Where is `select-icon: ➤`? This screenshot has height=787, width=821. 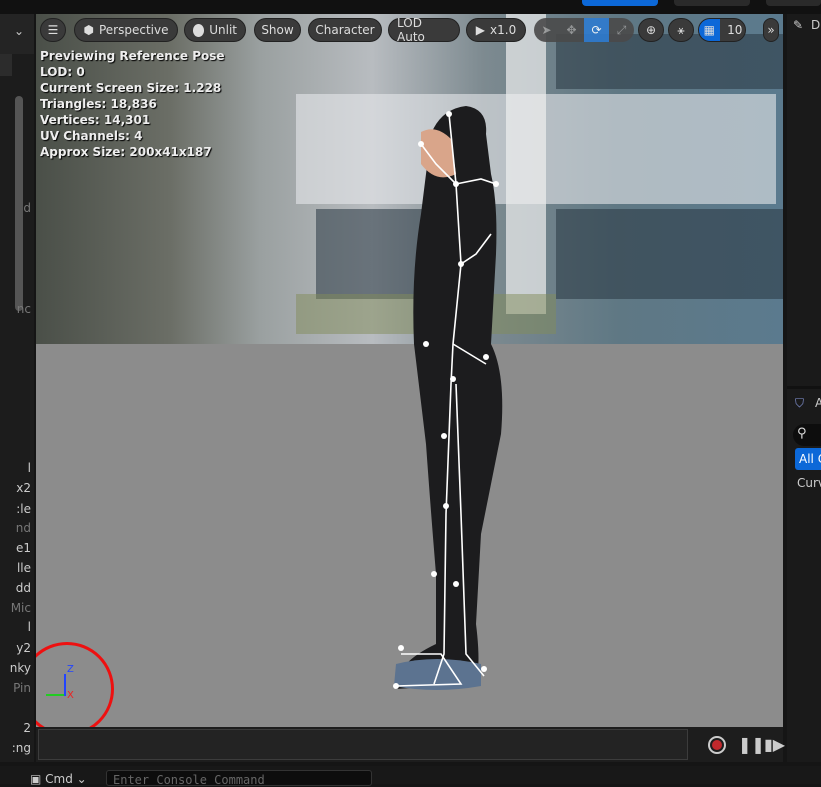
select-icon: ➤ is located at coordinates (546, 30).